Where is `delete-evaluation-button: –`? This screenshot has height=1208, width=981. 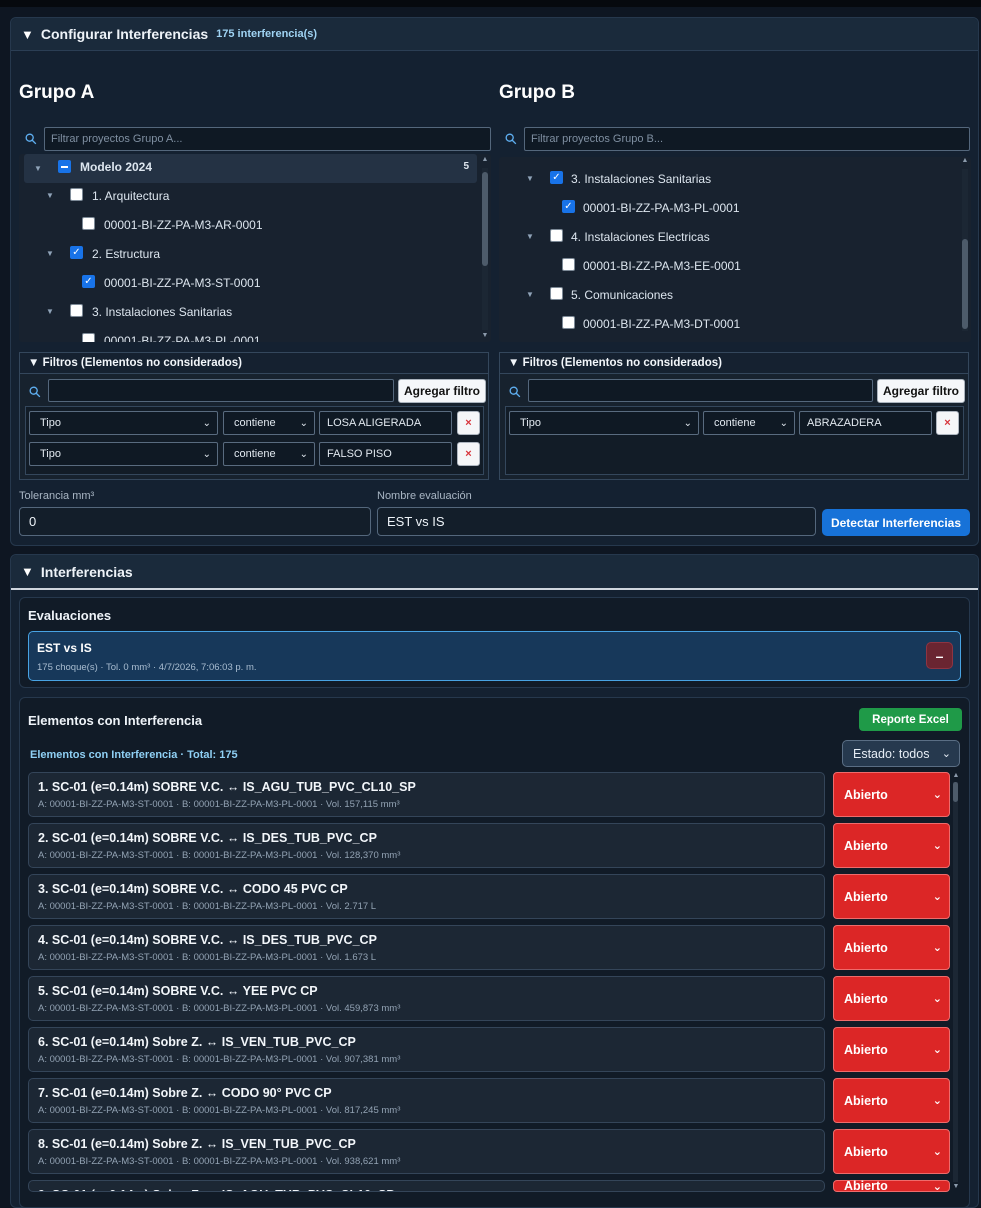 delete-evaluation-button: – is located at coordinates (939, 655).